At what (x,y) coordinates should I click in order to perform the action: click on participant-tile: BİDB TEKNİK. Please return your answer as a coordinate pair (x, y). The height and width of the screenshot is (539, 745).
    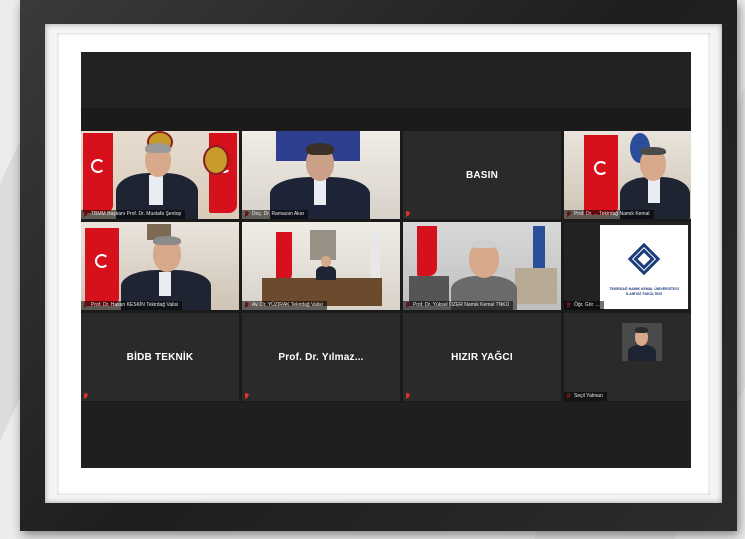
    Looking at the image, I should click on (160, 357).